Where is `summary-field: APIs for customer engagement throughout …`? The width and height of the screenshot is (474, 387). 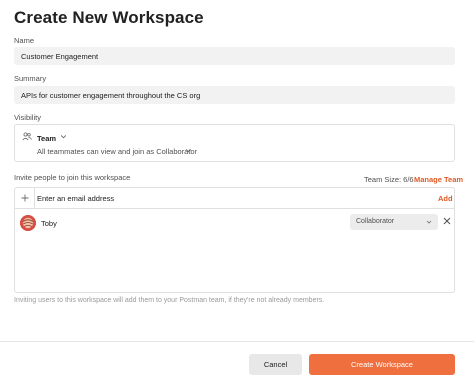
summary-field: APIs for customer engagement throughout … is located at coordinates (234, 95).